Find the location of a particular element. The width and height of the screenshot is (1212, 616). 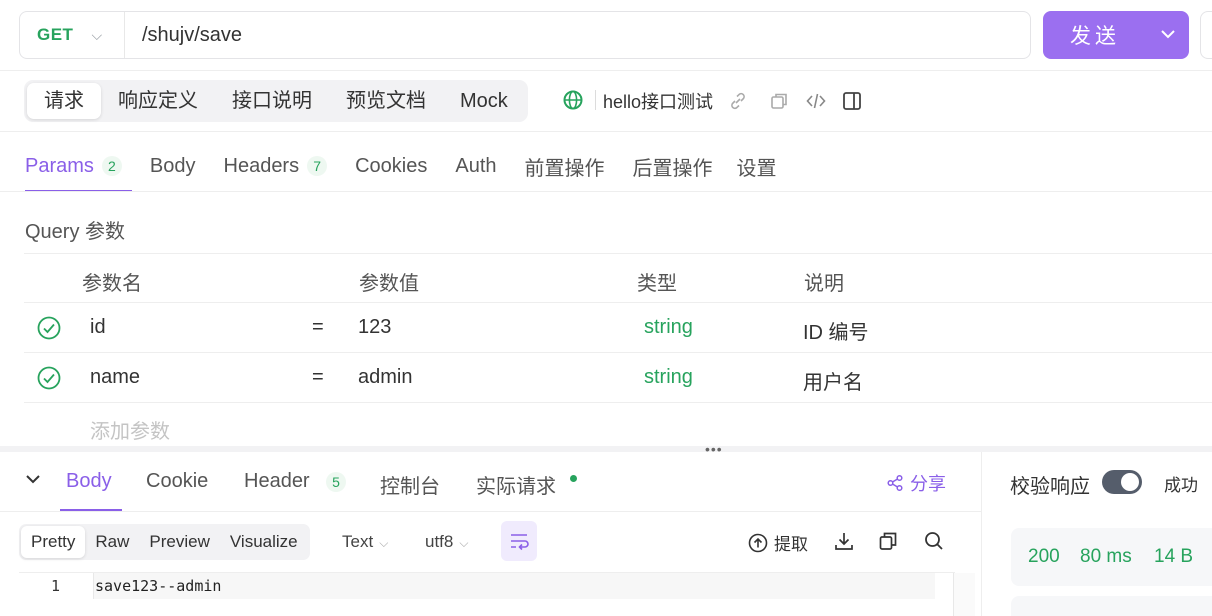

response-tabs: Body Cookie Header 5 控制台 实际请求 is located at coordinates (490, 482).